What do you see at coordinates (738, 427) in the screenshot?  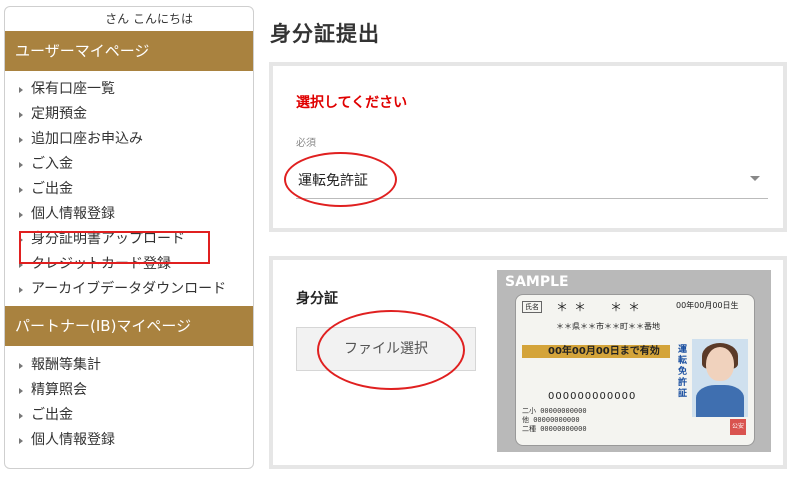 I see `license-stamp: 公安` at bounding box center [738, 427].